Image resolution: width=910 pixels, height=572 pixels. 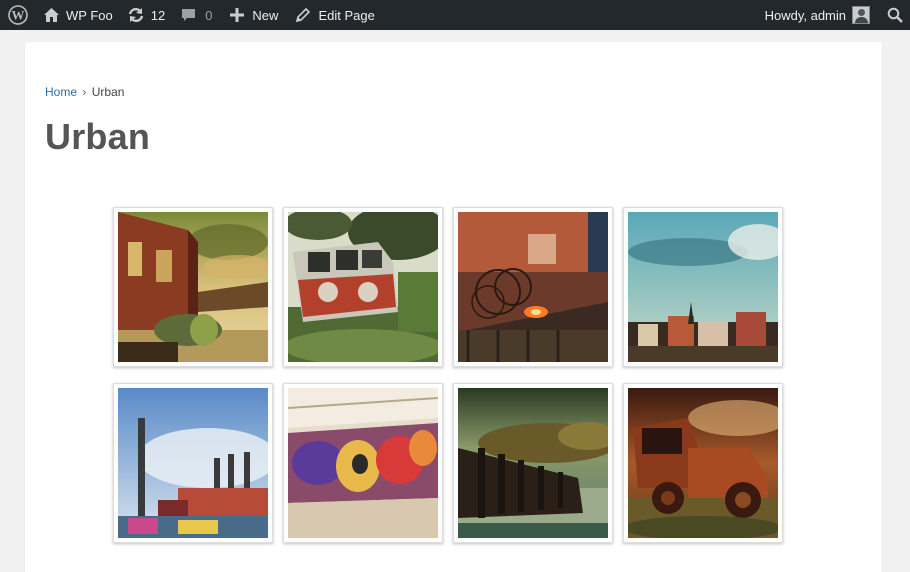 What do you see at coordinates (61, 92) in the screenshot?
I see `breadcrumb-home-link: Home` at bounding box center [61, 92].